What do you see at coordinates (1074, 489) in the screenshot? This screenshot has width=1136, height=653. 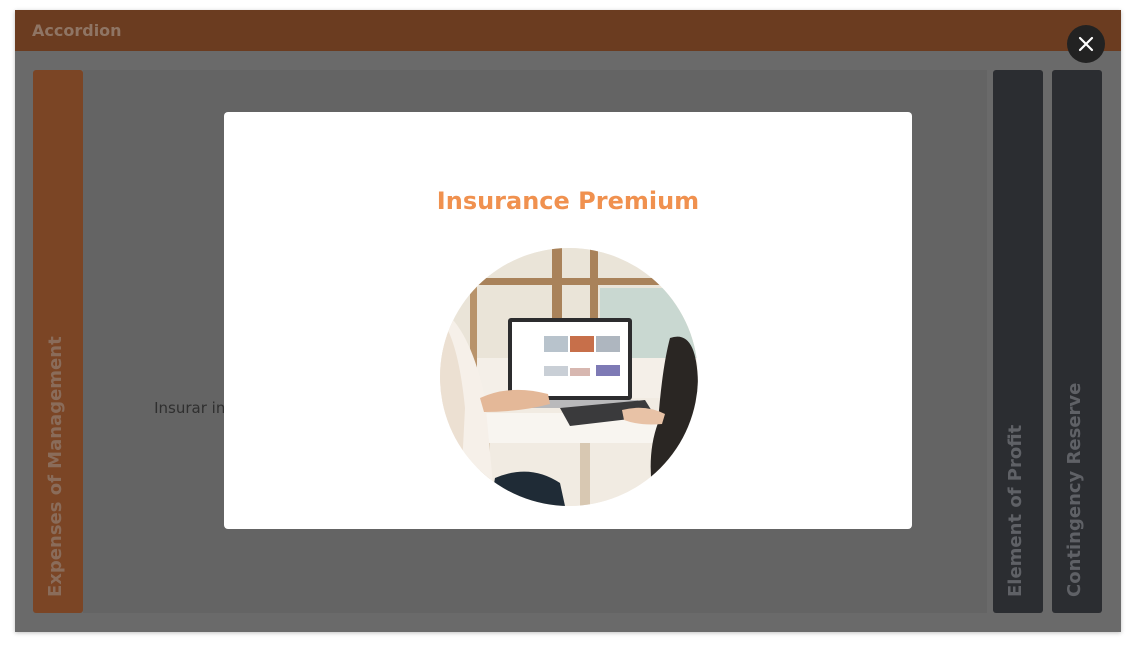 I see `panel-label: Contingency Reserve` at bounding box center [1074, 489].